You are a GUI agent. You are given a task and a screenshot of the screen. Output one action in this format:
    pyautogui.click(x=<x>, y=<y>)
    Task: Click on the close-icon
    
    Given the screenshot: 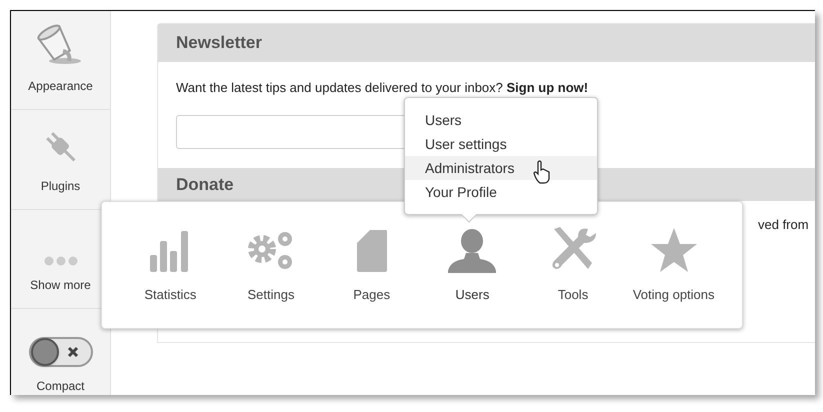 What is the action you would take?
    pyautogui.click(x=73, y=351)
    